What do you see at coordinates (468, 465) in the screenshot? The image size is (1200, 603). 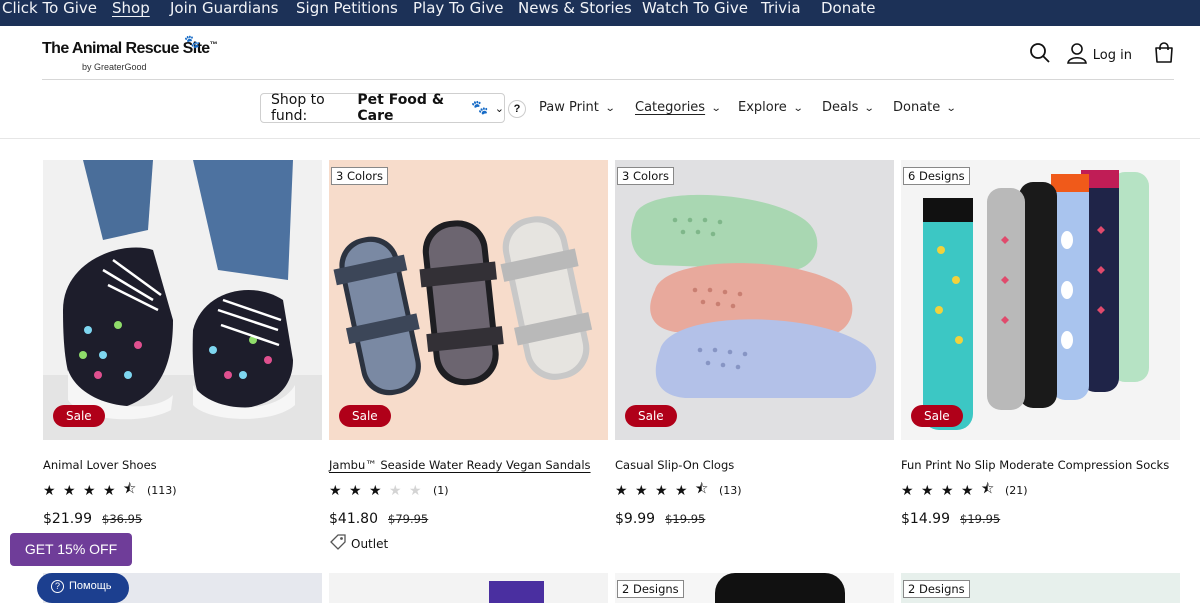 I see `product-name: Jambu™ Seaside Water Ready Vegan Sandals` at bounding box center [468, 465].